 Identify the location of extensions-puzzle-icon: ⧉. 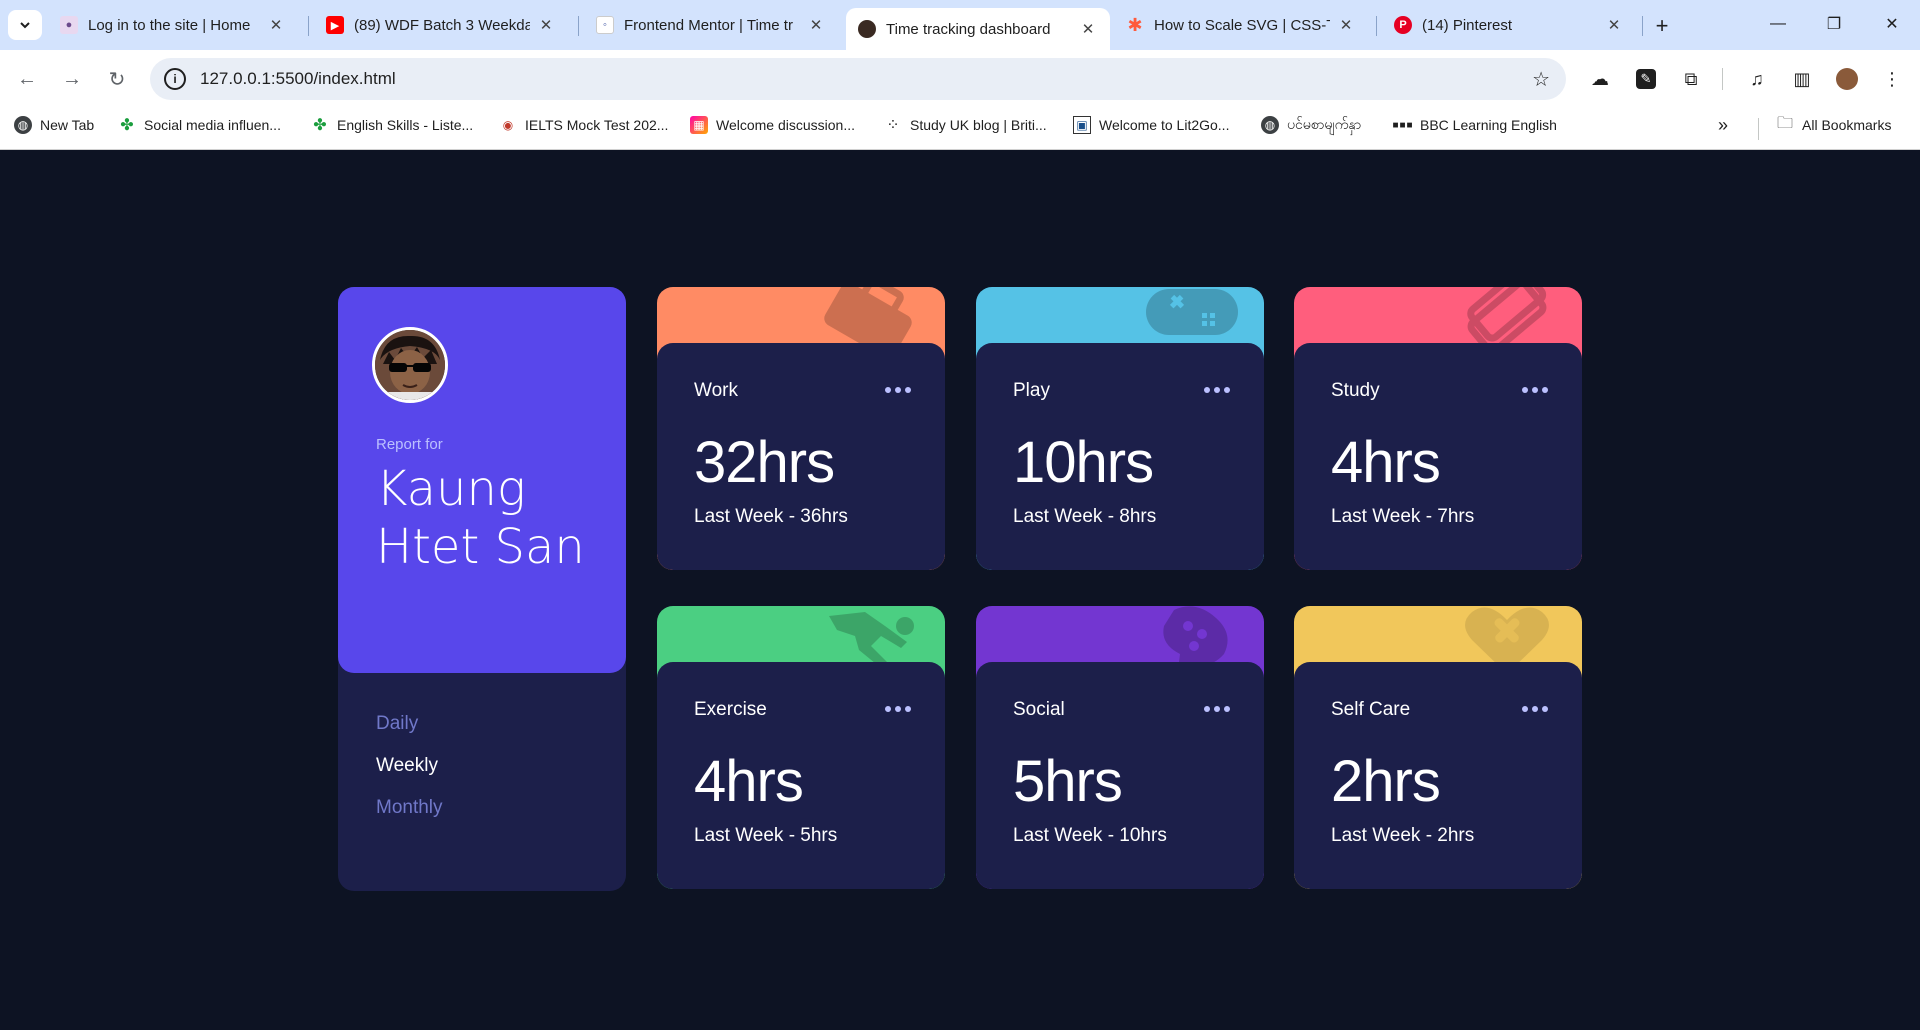
(1691, 79).